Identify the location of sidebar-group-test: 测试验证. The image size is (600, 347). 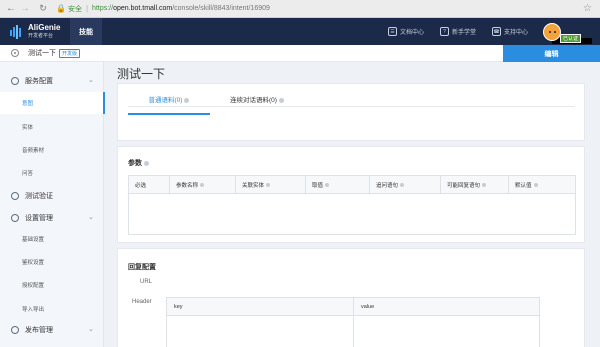
(52, 196).